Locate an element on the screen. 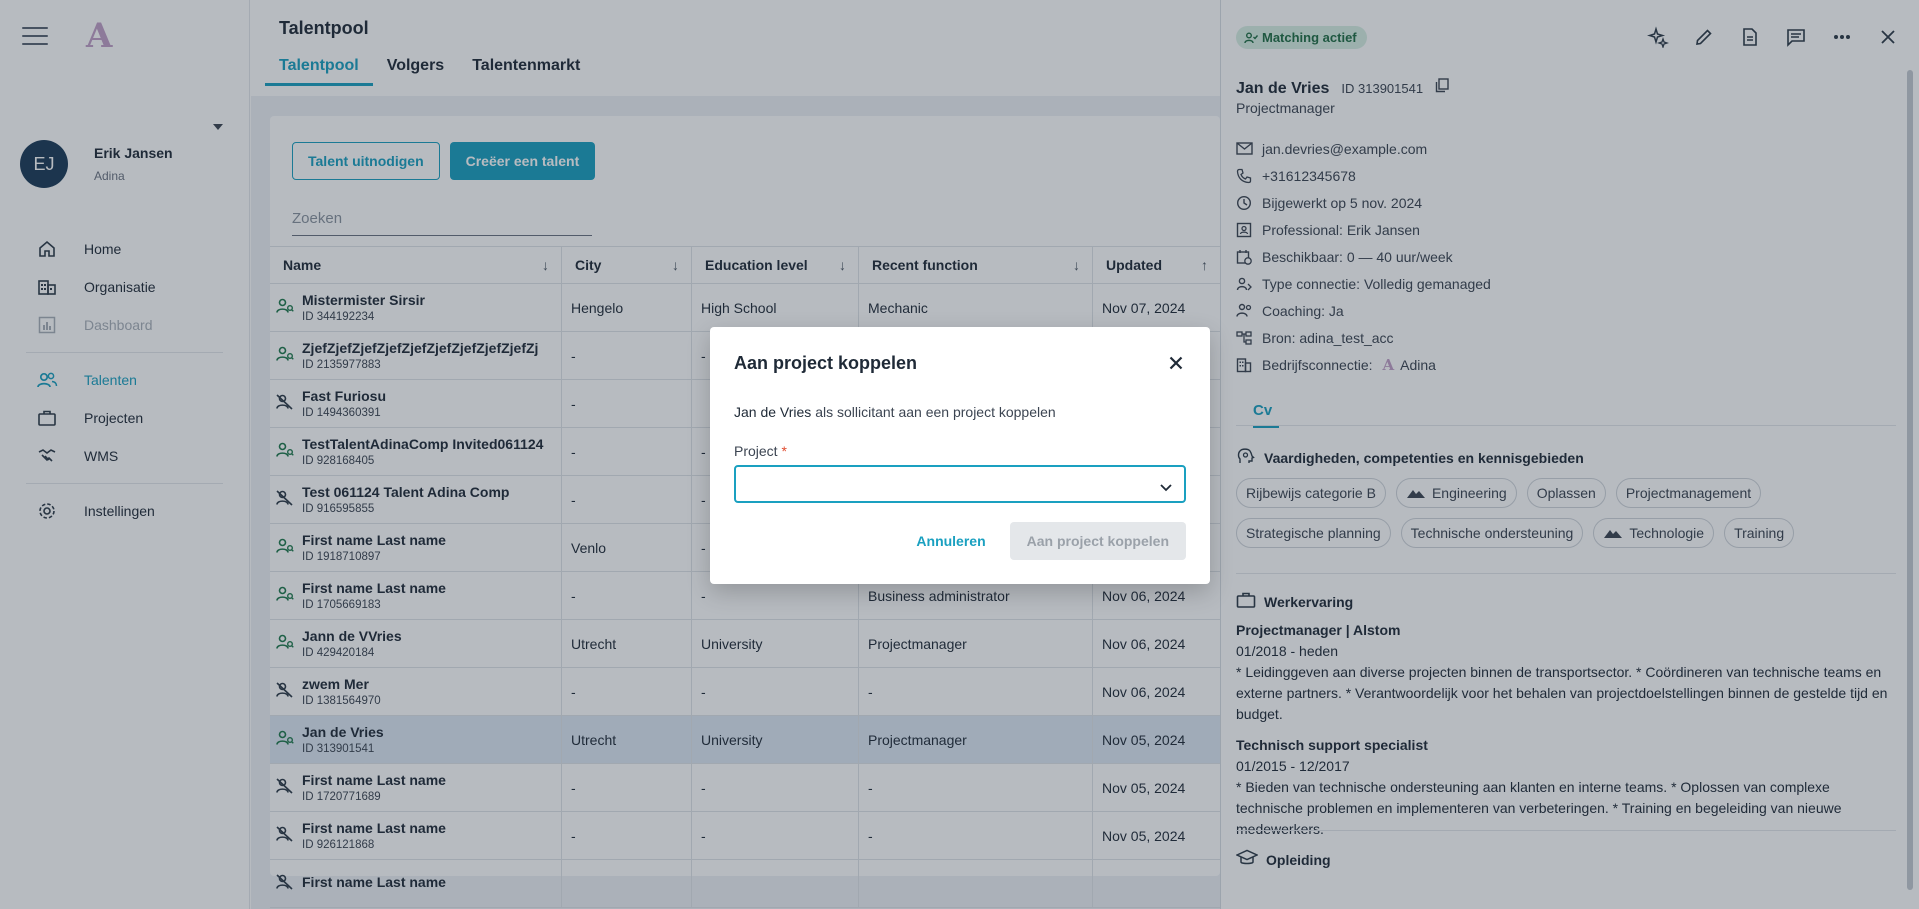  label-text: Project is located at coordinates (756, 451).